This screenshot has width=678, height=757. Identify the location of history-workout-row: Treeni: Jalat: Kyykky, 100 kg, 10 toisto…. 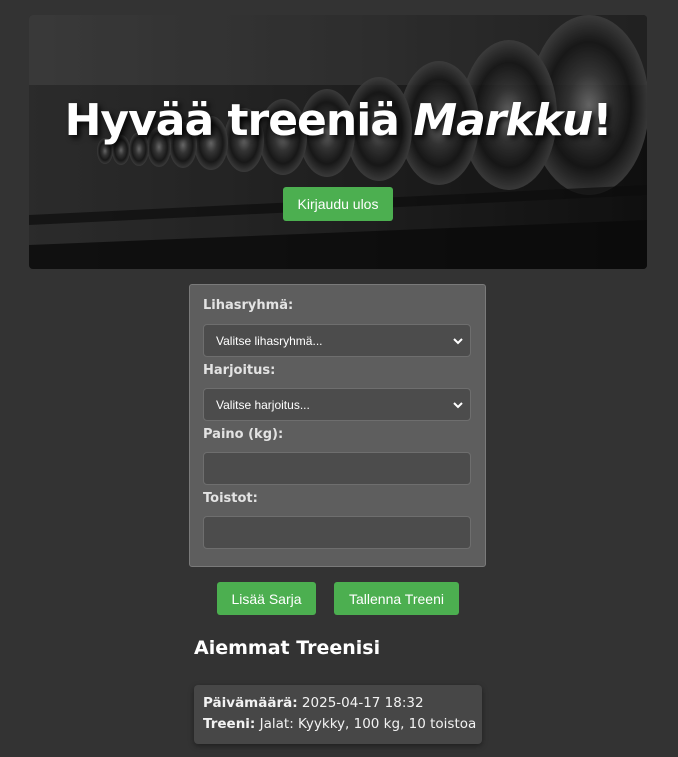
(342, 724).